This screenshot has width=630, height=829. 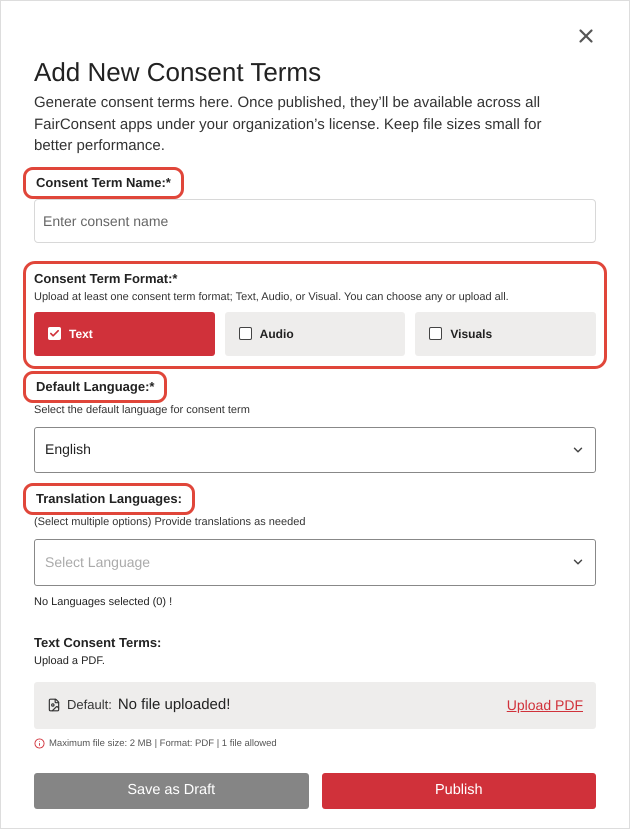 What do you see at coordinates (459, 790) in the screenshot?
I see `publish-button: Publish` at bounding box center [459, 790].